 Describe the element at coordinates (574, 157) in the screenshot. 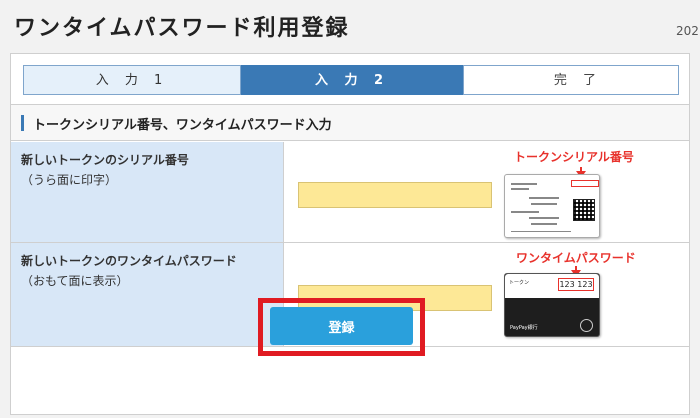

I see `serial-card-caption: トークンシリアル番号` at that location.